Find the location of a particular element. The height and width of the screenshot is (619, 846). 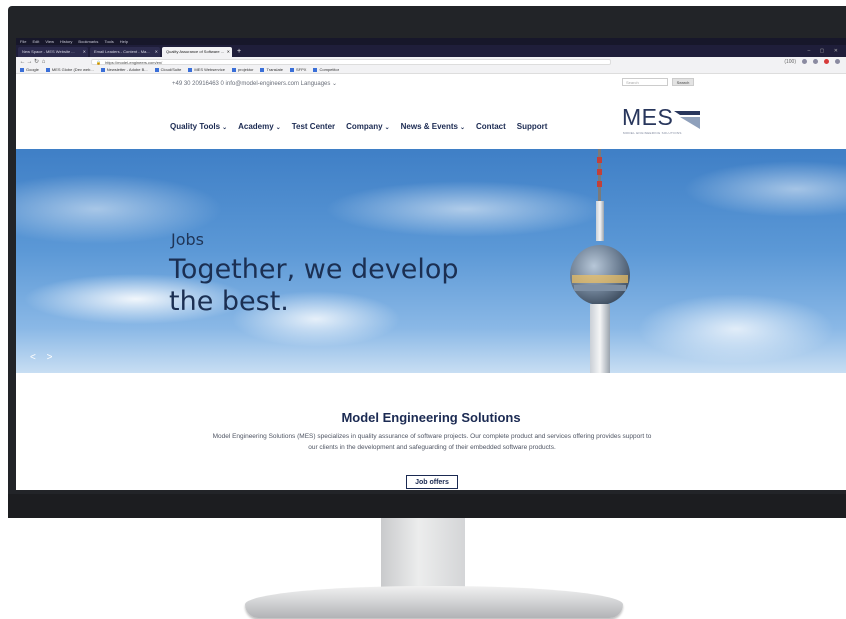

nav-news-events: News & Events ⌄ is located at coordinates (433, 126).